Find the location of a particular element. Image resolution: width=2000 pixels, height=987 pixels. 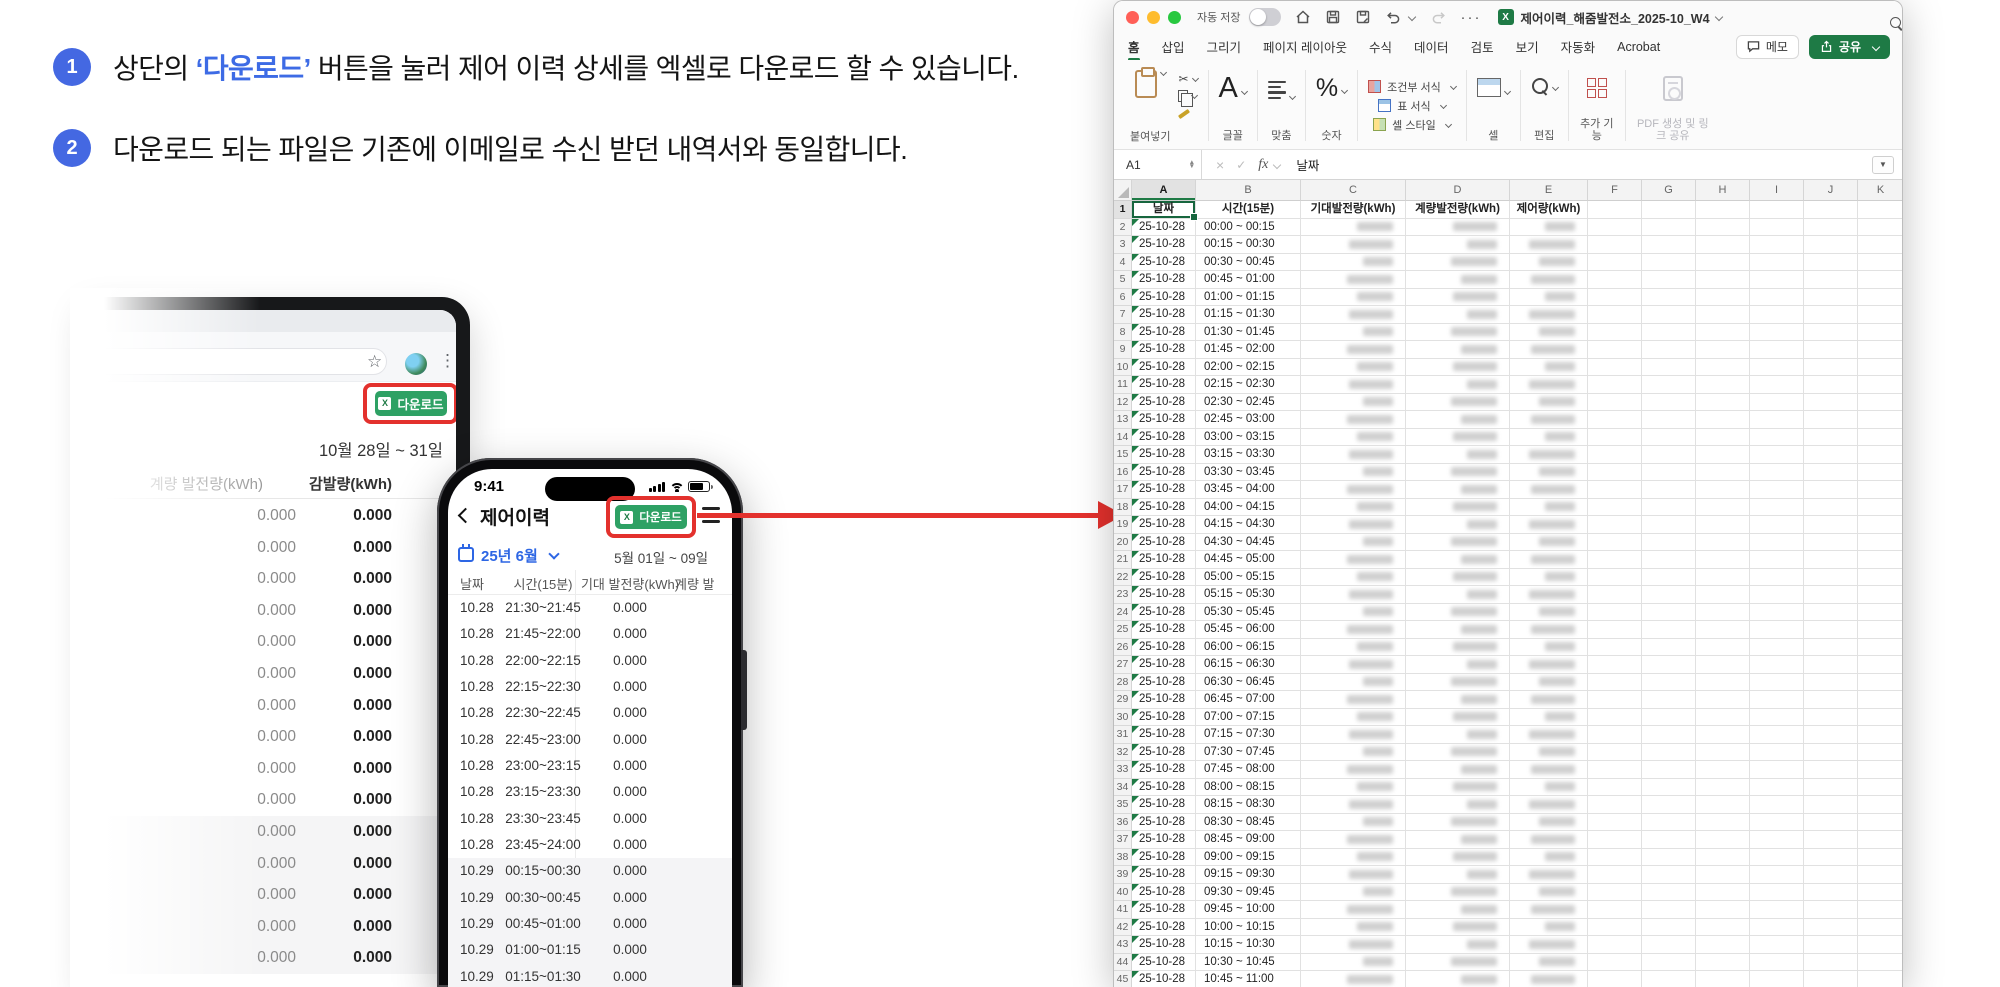

row-number: 25 is located at coordinates (1123, 630).